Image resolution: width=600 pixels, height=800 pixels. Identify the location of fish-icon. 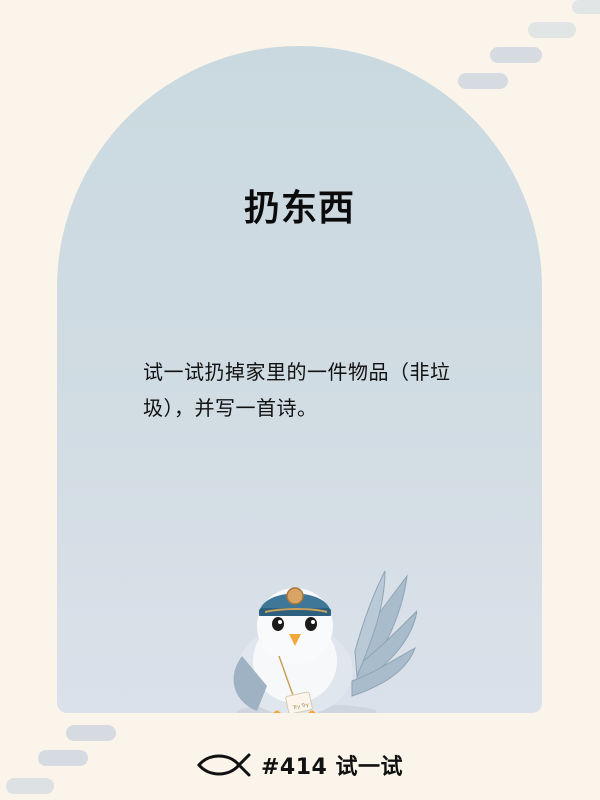
(224, 765).